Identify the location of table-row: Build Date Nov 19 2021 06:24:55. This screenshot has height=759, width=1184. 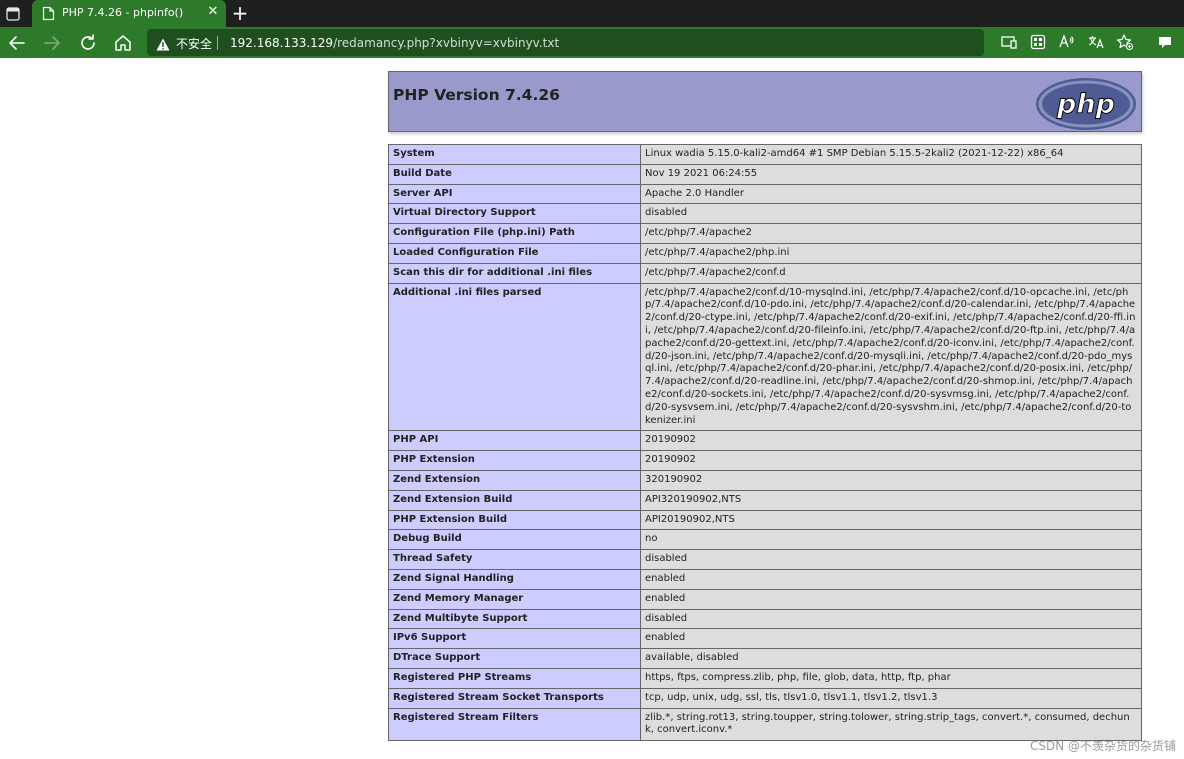
(765, 174).